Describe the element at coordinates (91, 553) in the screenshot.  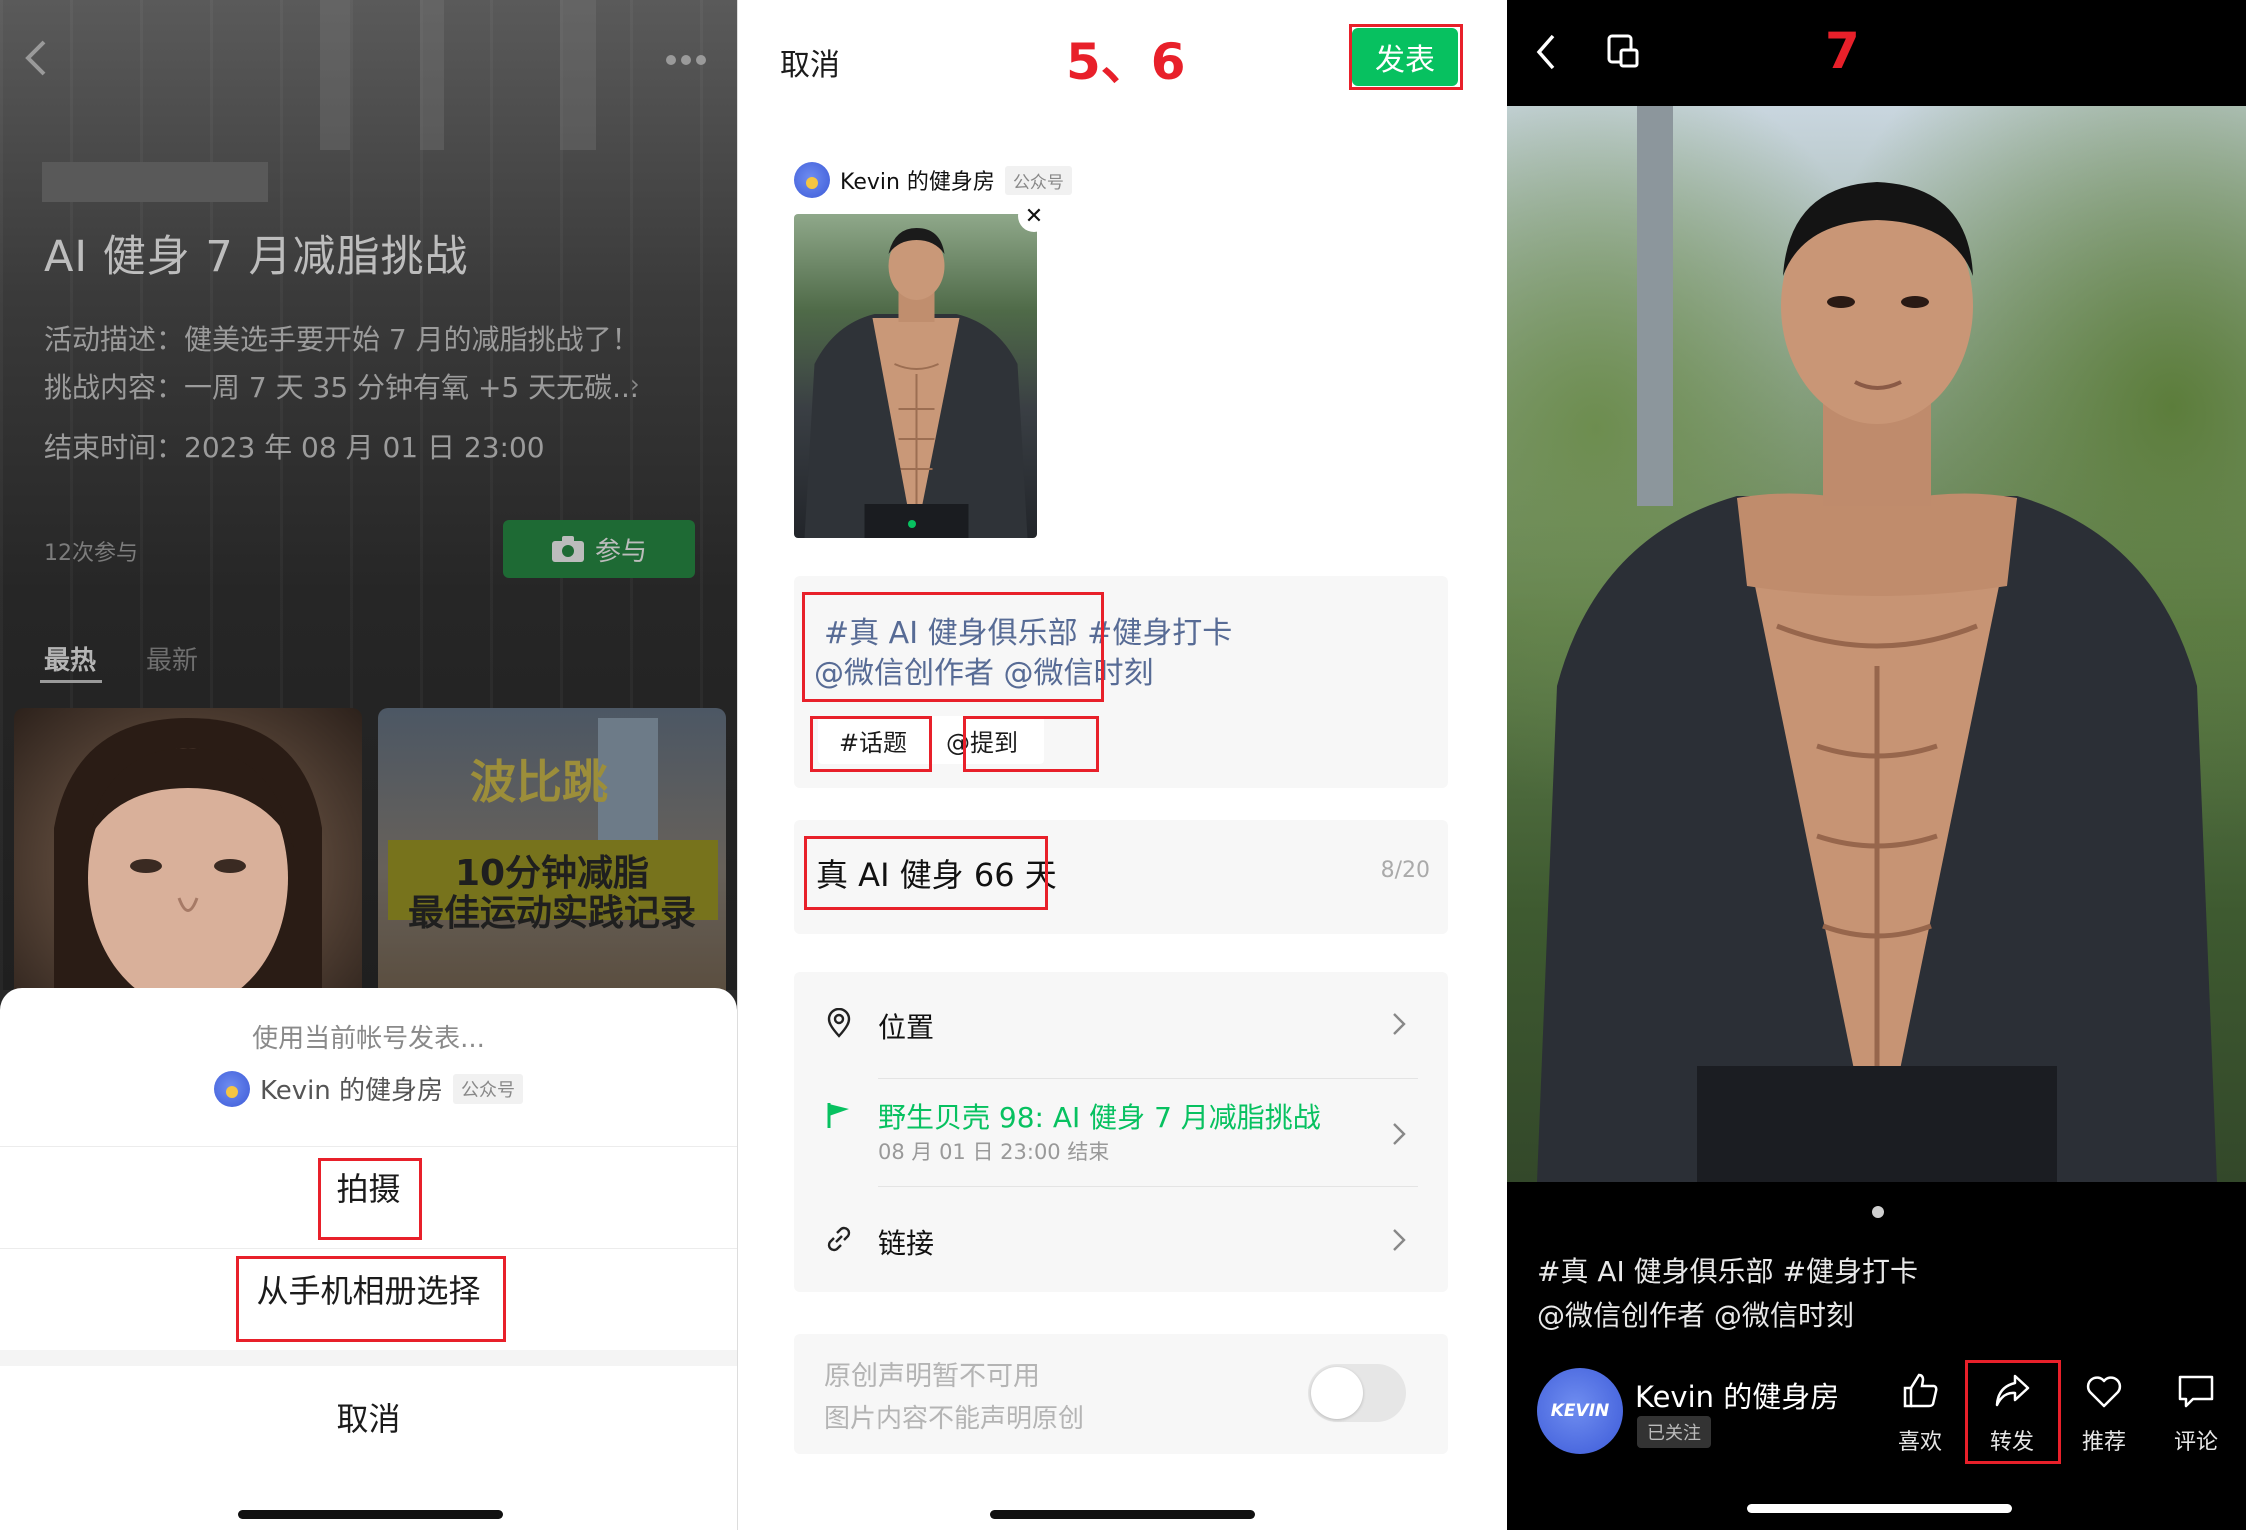
I see `participation-count: 12次参与` at that location.